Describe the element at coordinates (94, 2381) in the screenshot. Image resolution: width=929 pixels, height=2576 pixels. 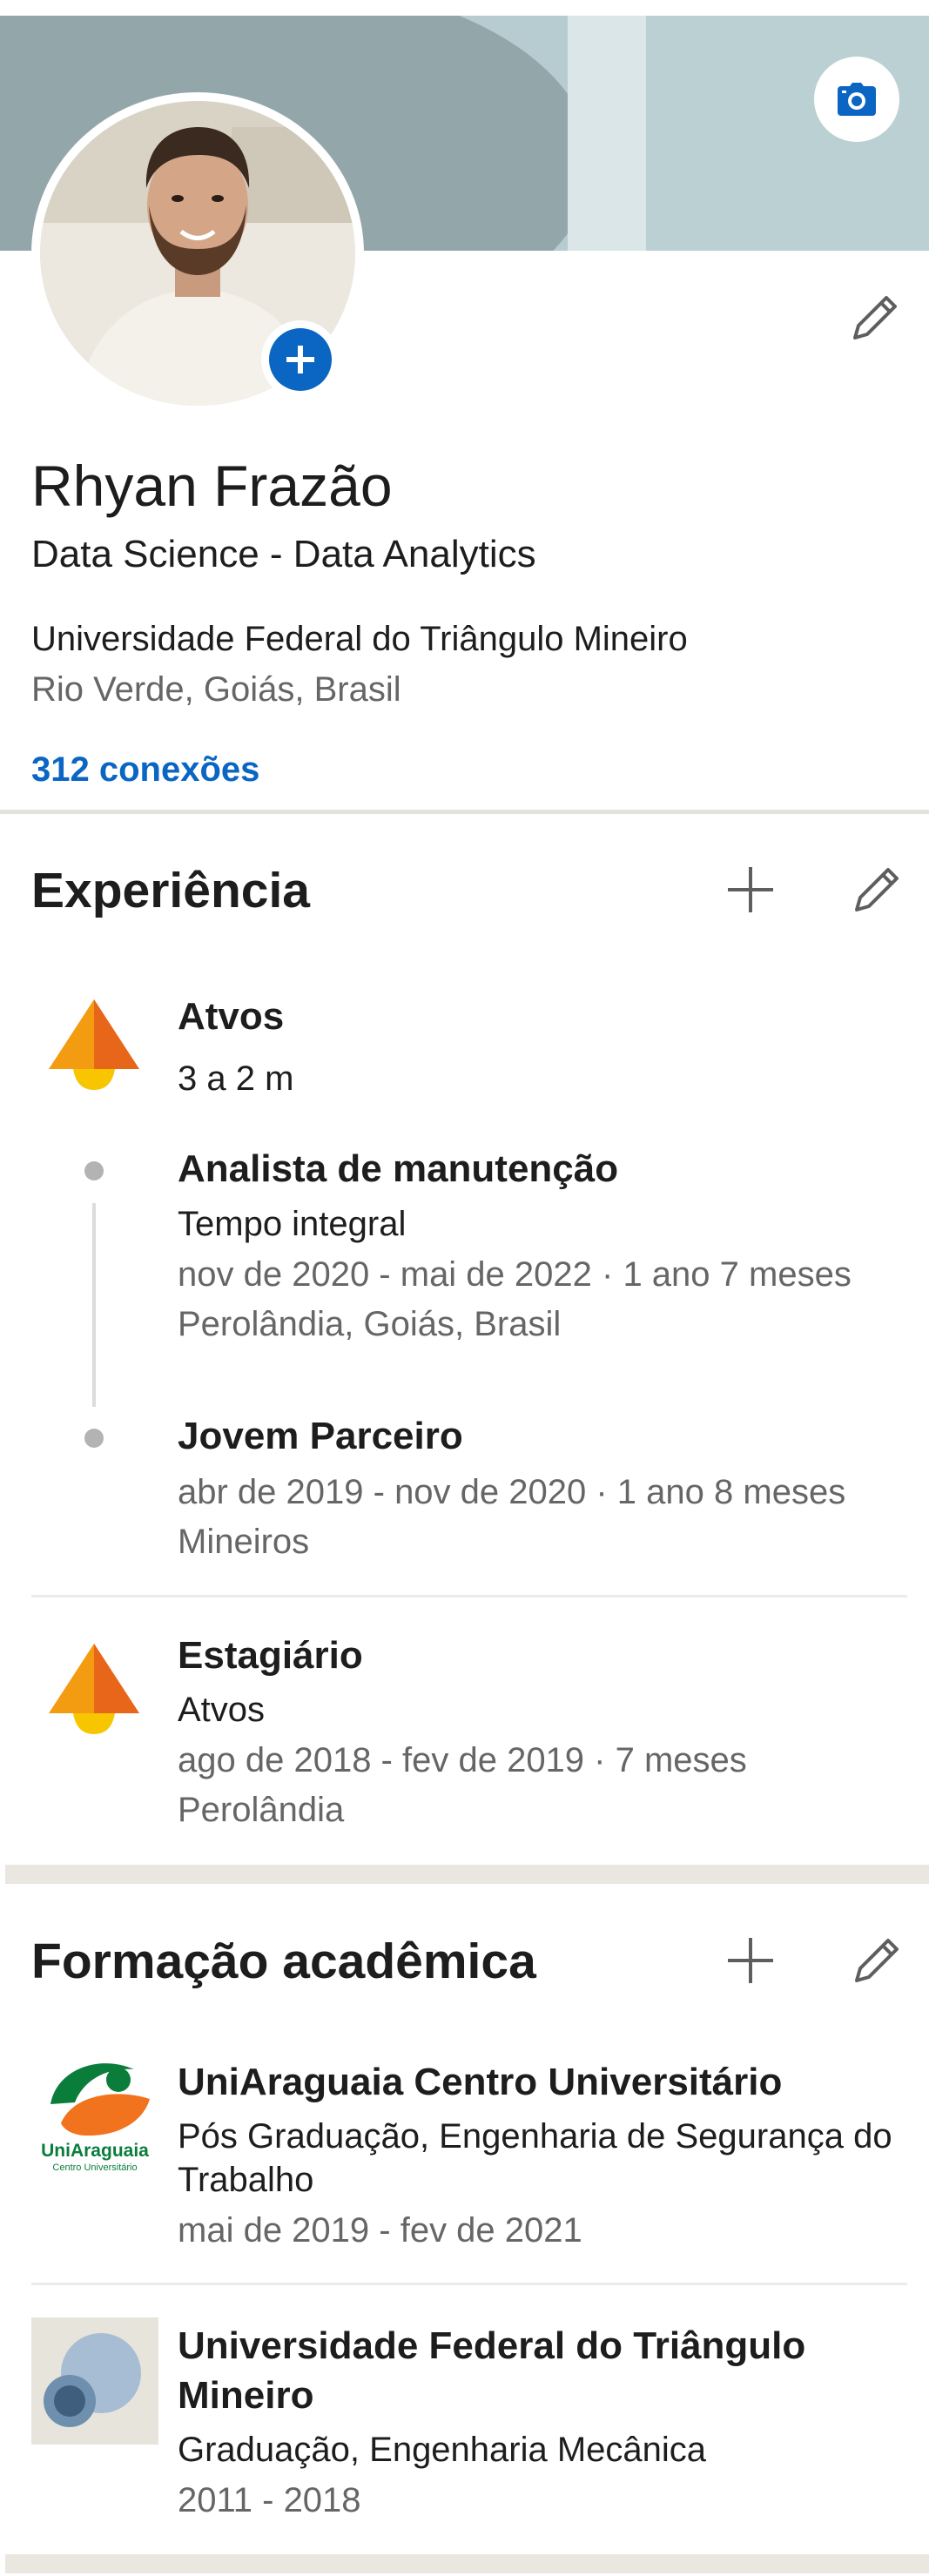
I see `school-logo-placeholder` at that location.